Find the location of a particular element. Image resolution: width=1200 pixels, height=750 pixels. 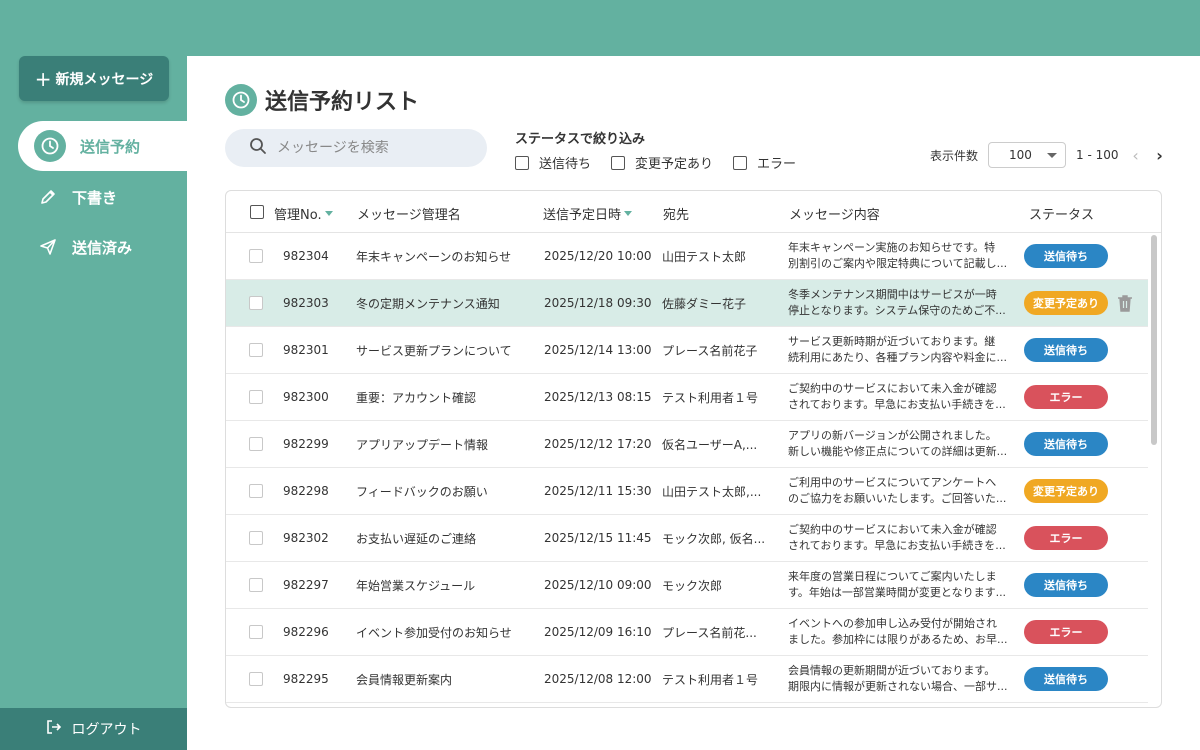

table-header: 管理No. メッセージ管理名 送信予定日時 宛先 メッセージ内容 ステータス is located at coordinates (693, 212).